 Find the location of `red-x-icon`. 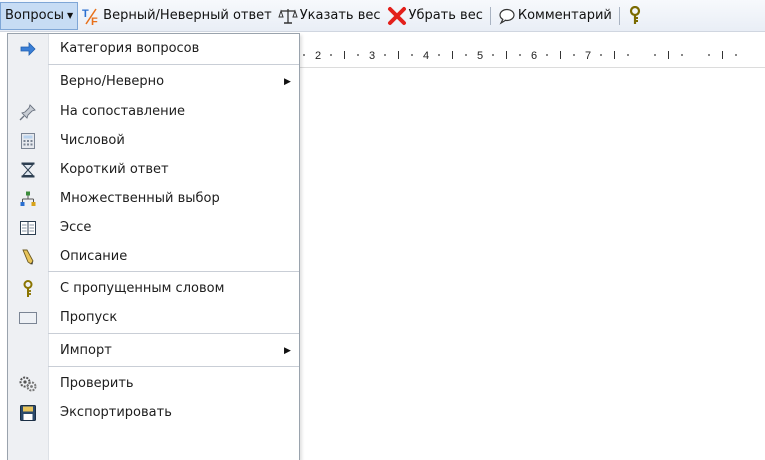

red-x-icon is located at coordinates (397, 16).